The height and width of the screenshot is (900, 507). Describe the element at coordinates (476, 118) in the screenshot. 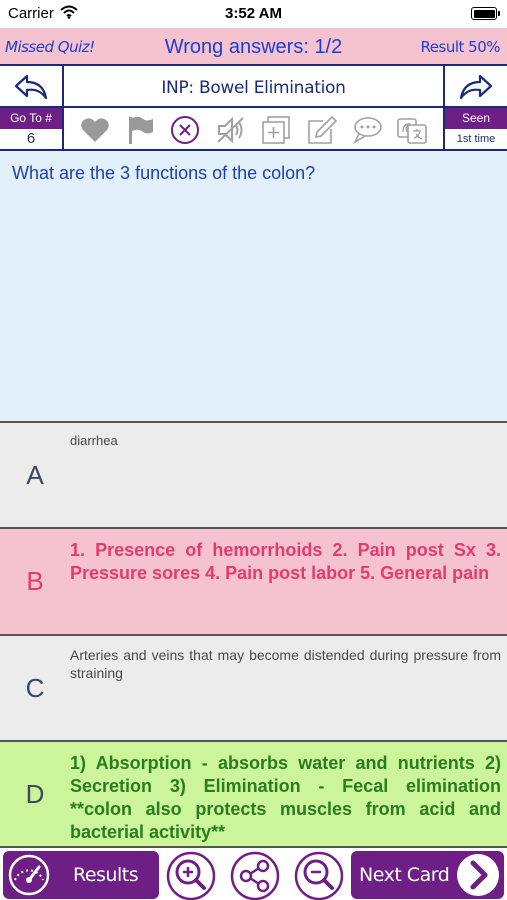

I see `seen-label: Seen` at that location.